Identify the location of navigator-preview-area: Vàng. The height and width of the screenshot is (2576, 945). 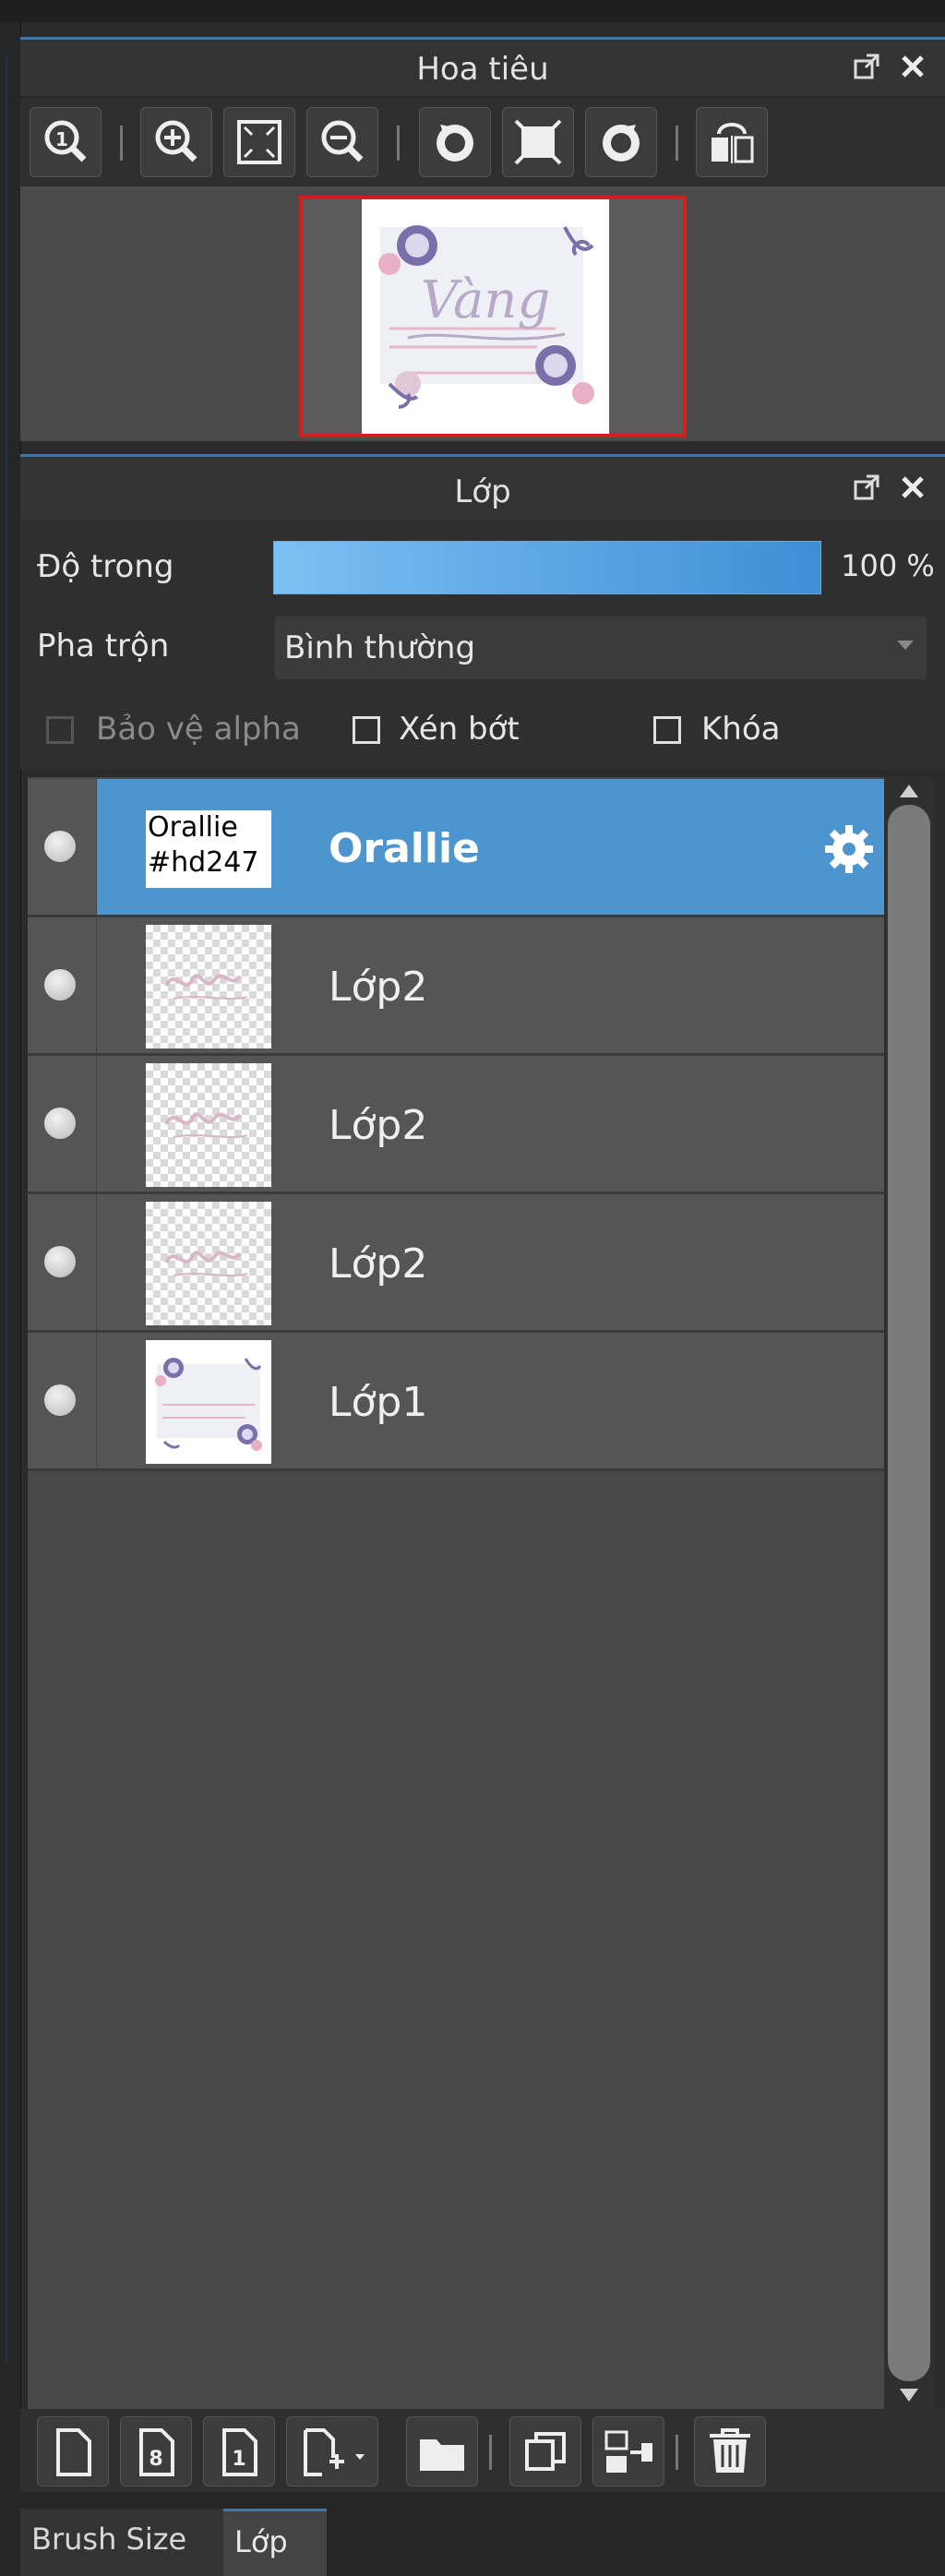
(482, 314).